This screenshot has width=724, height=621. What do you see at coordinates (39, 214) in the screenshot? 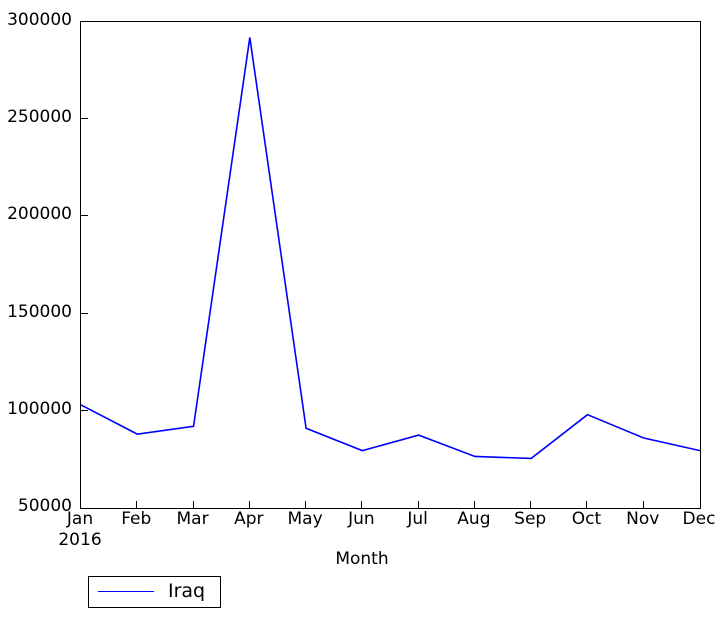
I see `y-tick-label: 200000` at bounding box center [39, 214].